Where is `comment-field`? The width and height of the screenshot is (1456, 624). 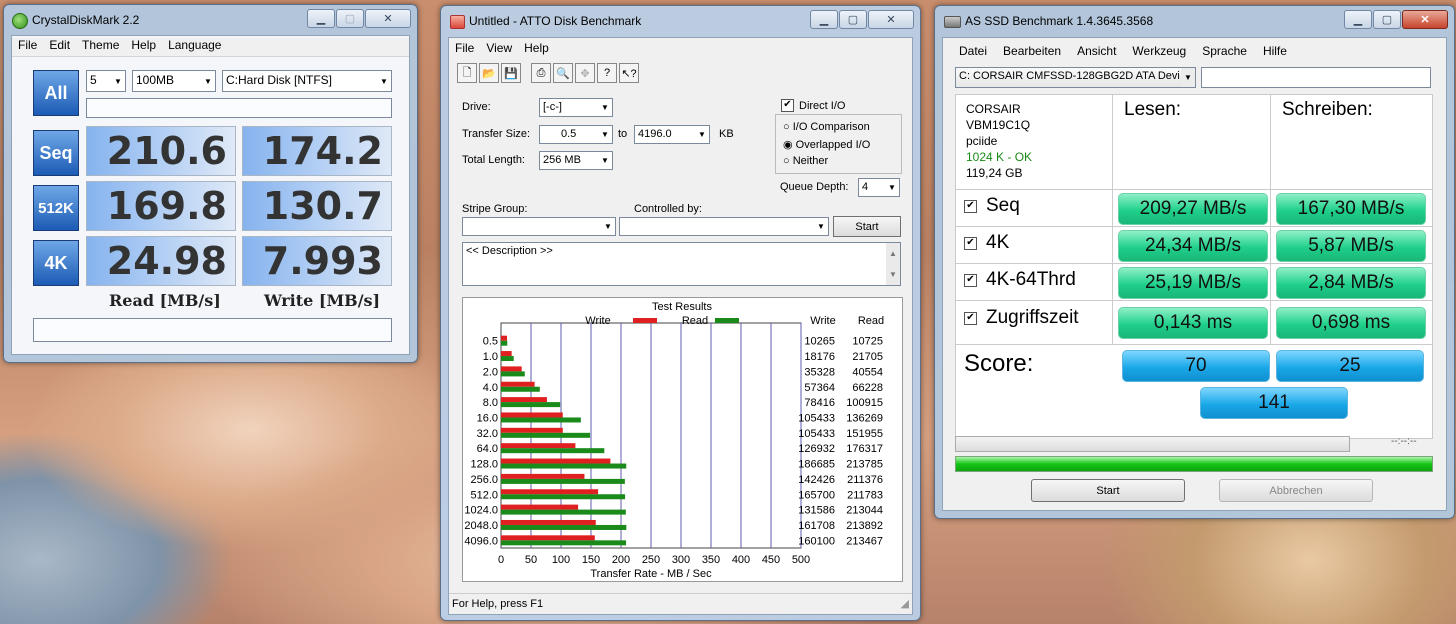
comment-field is located at coordinates (239, 108).